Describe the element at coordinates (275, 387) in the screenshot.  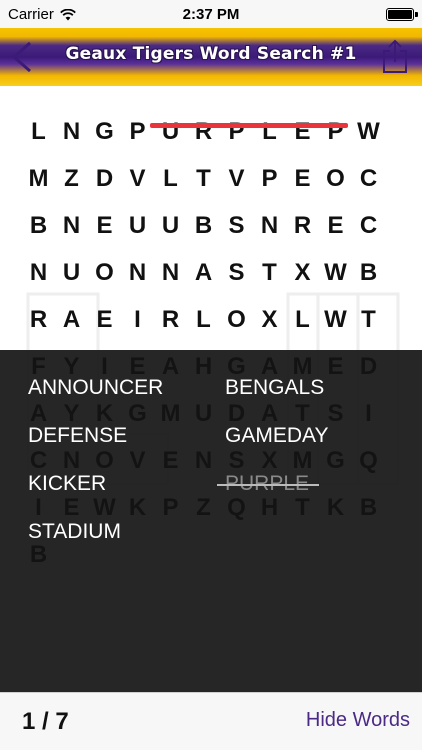
I see `word-item: BENGALS` at that location.